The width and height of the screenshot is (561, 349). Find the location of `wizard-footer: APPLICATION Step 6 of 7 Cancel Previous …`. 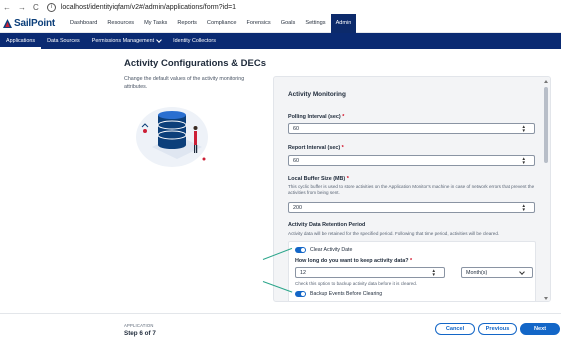

wizard-footer: APPLICATION Step 6 of 7 Cancel Previous … is located at coordinates (280, 331).